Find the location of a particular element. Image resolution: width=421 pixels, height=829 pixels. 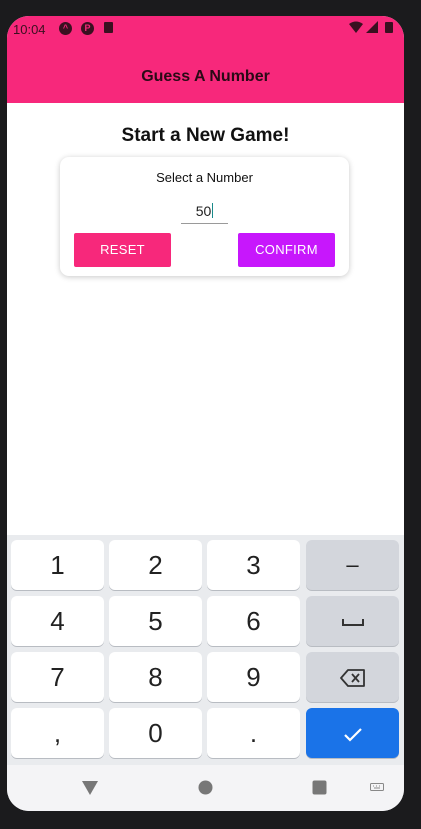

number-input: 50 is located at coordinates (204, 211).